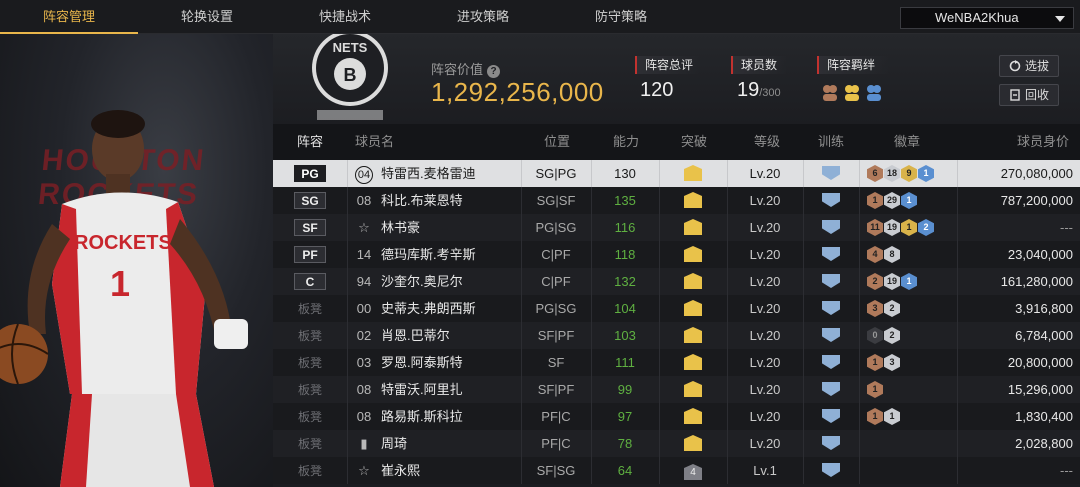 The height and width of the screenshot is (487, 1080). I want to click on col-badges: 徽章, so click(907, 142).